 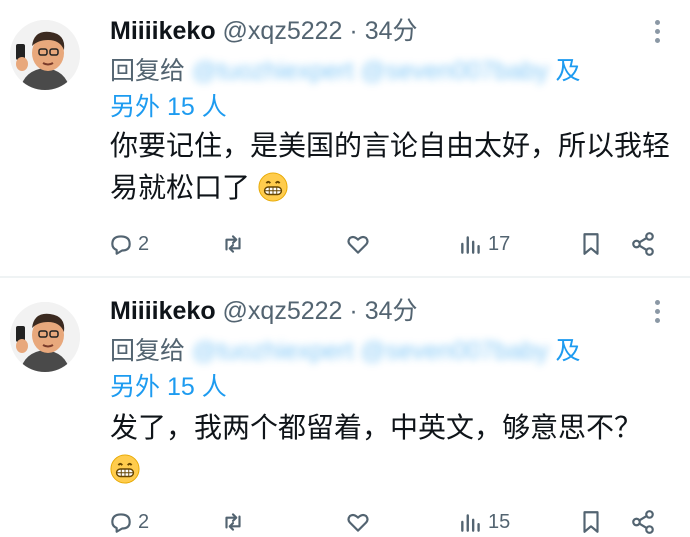 What do you see at coordinates (499, 243) in the screenshot?
I see `view-count: 17` at bounding box center [499, 243].